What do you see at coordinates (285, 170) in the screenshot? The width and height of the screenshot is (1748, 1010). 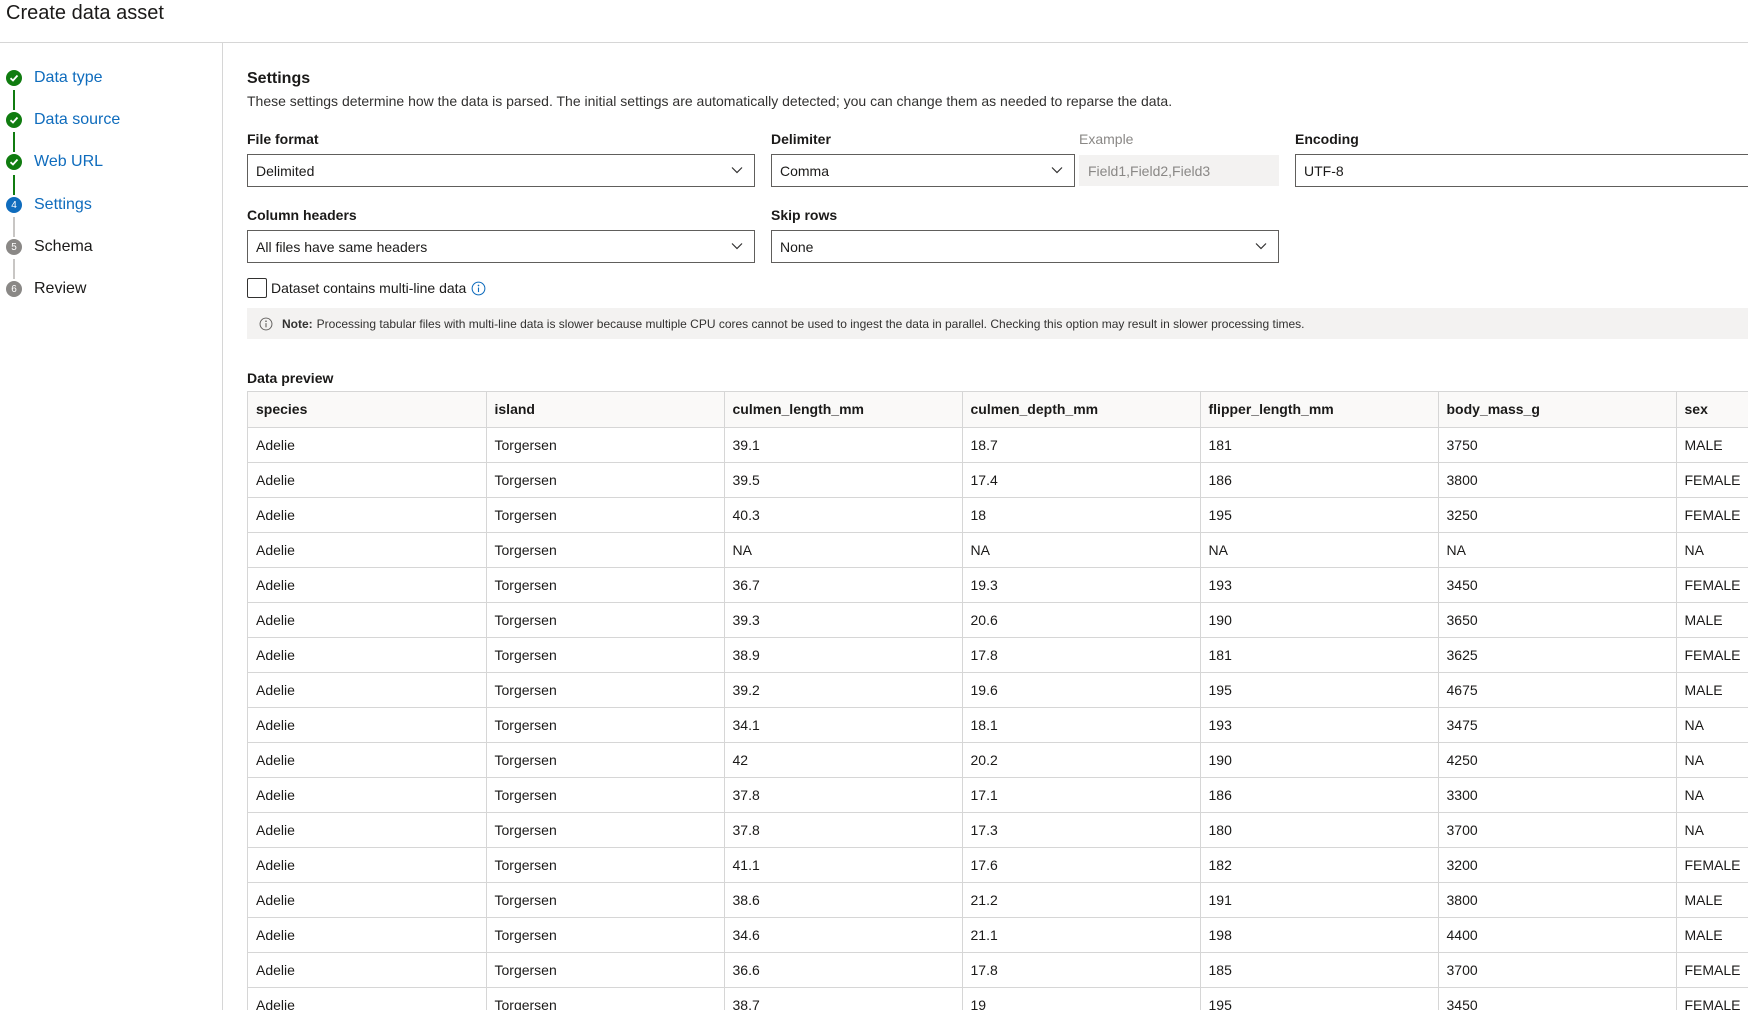 I see `file-format-value: Delimited` at bounding box center [285, 170].